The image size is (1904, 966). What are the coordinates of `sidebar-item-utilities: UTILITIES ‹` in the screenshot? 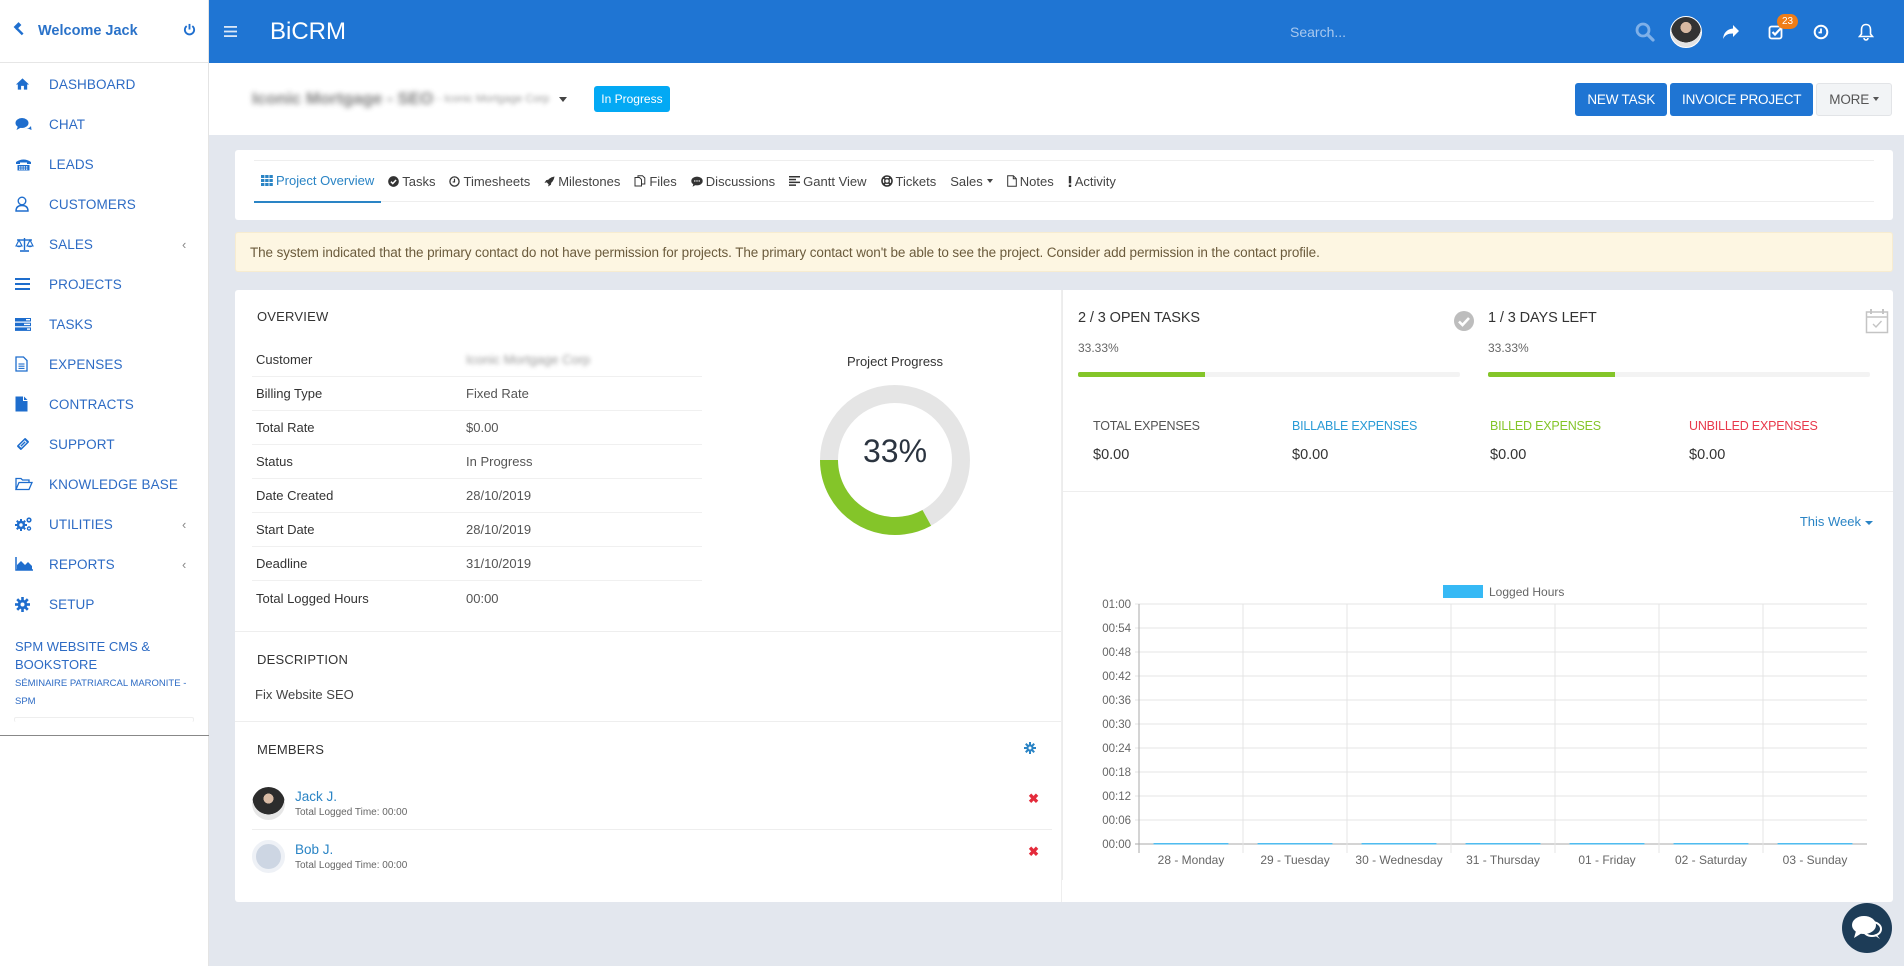 It's located at (104, 524).